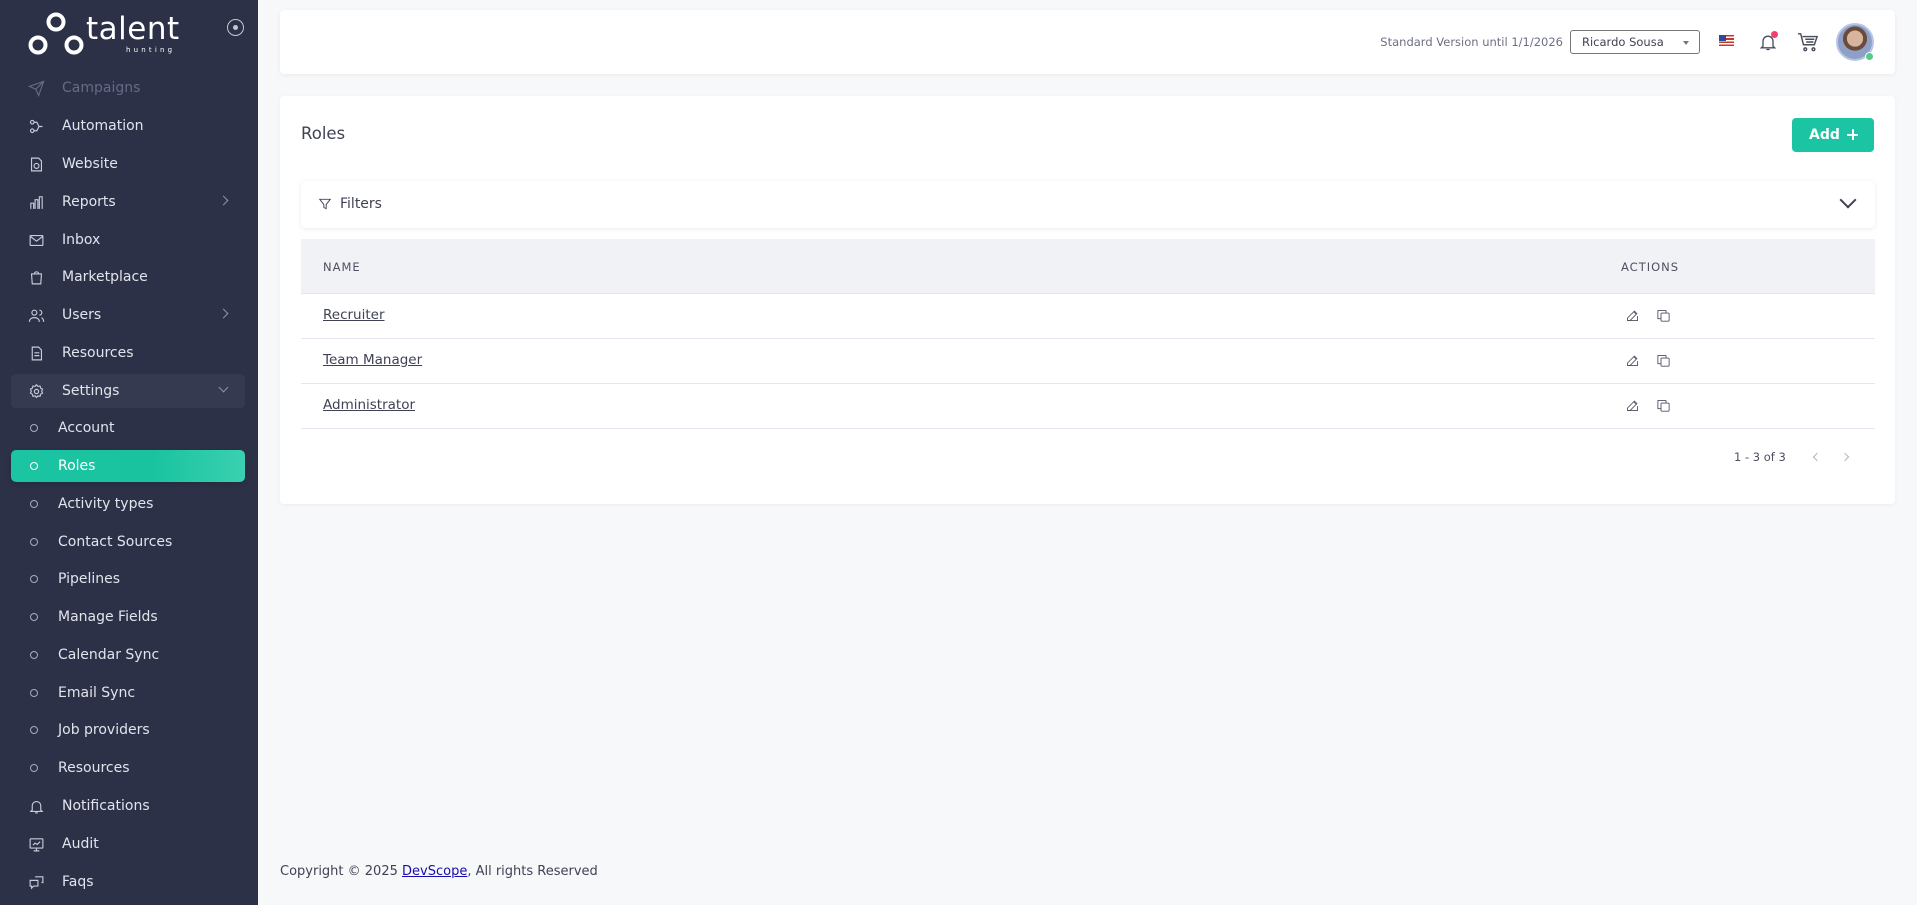 The width and height of the screenshot is (1917, 905). I want to click on filter-icon, so click(325, 204).